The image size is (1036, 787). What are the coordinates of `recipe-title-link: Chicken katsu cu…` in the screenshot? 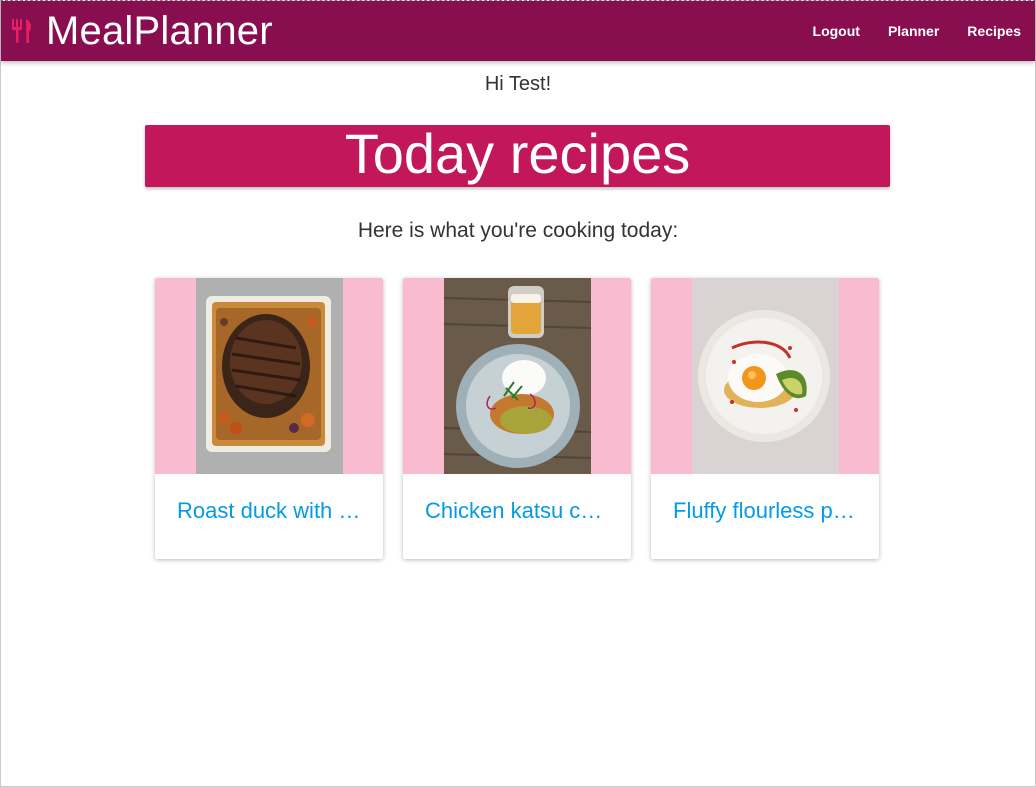 It's located at (517, 511).